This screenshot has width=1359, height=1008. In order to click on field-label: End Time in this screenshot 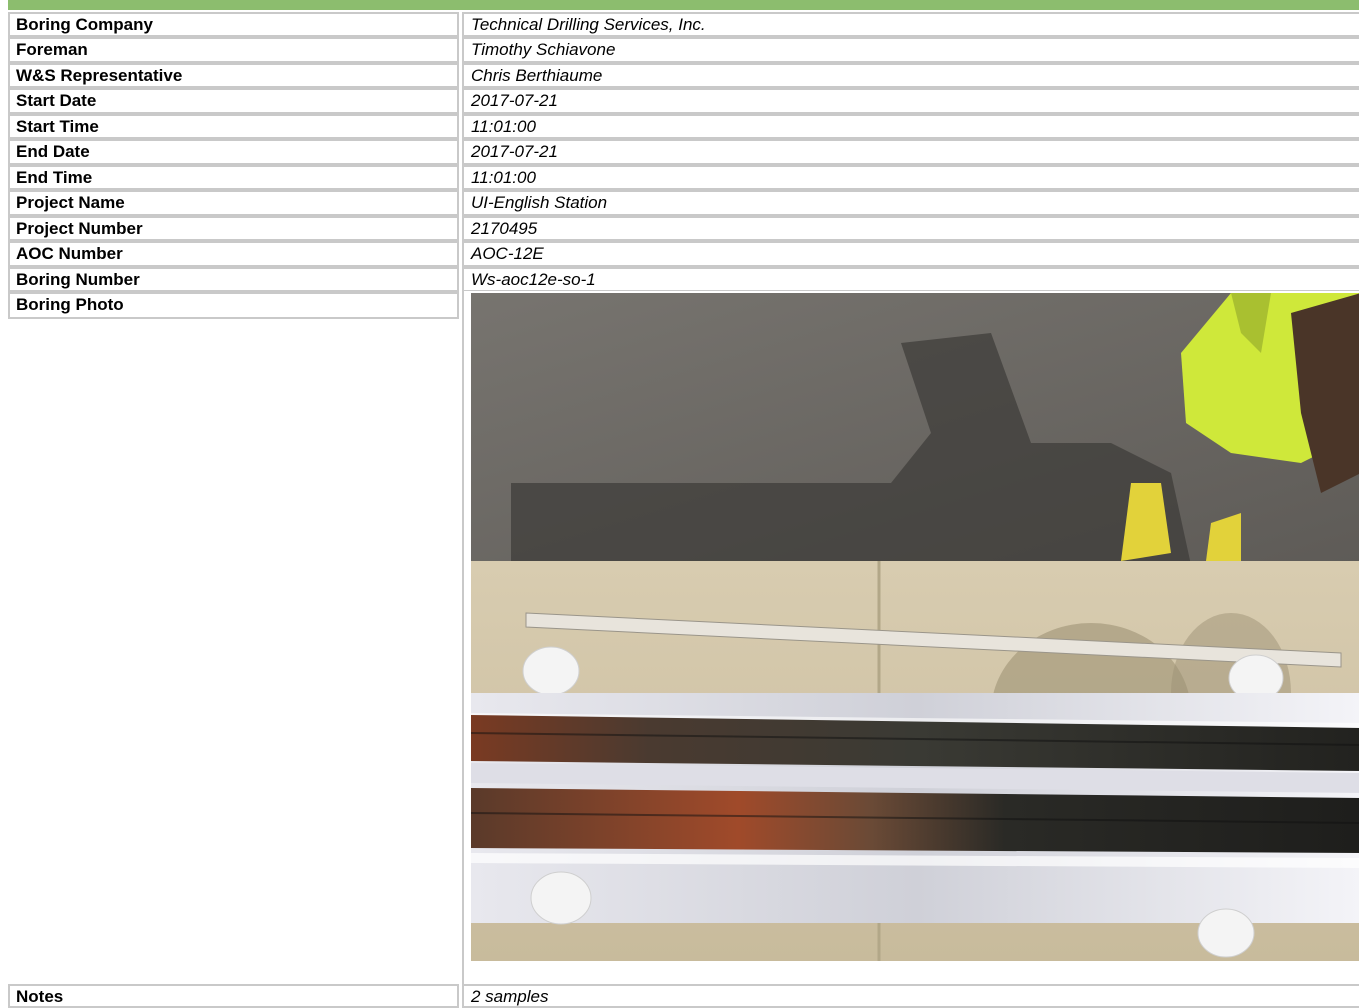, I will do `click(233, 177)`.